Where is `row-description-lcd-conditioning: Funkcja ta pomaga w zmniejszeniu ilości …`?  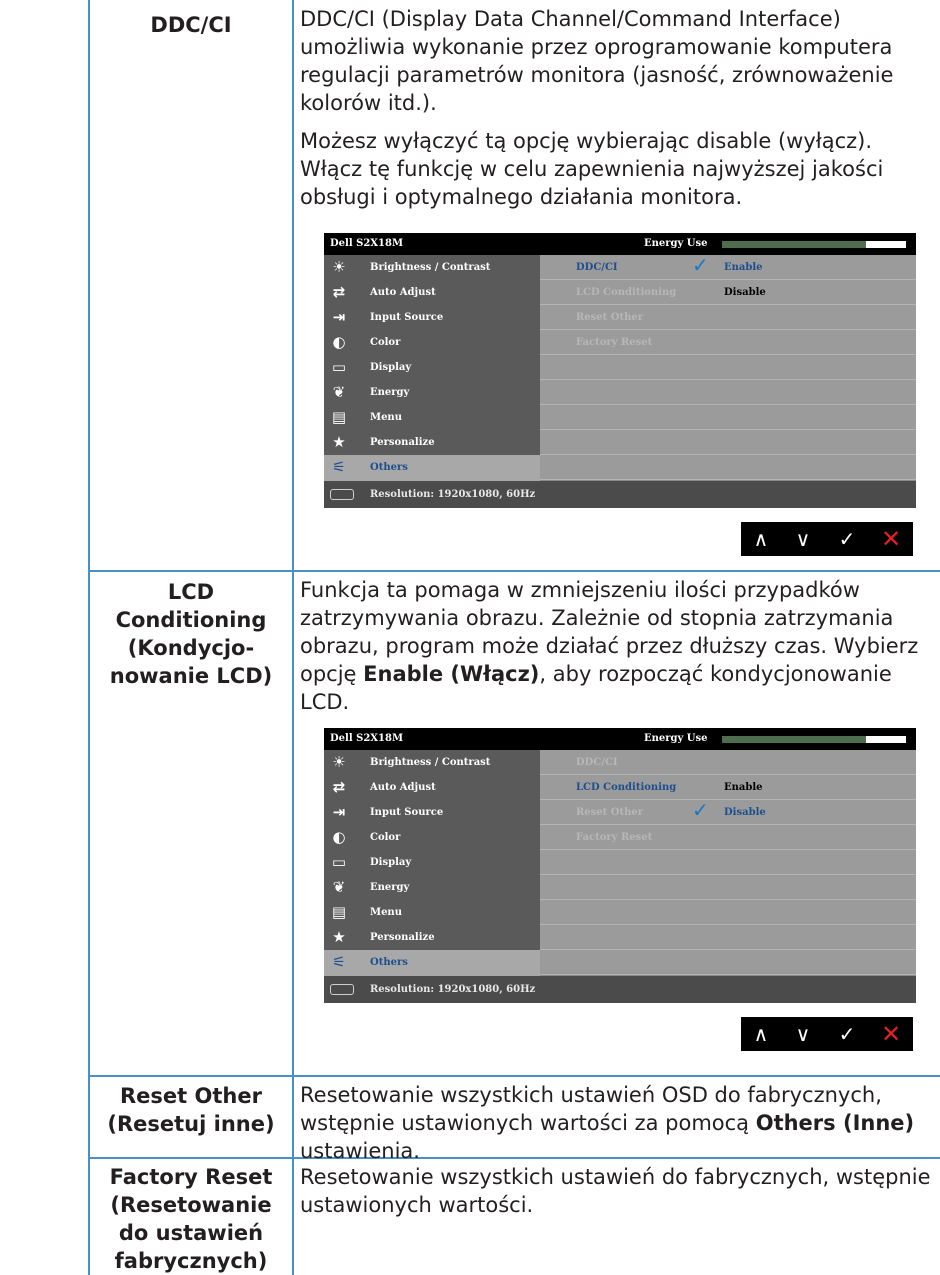
row-description-lcd-conditioning: Funkcja ta pomaga w zmniejszeniu ilości … is located at coordinates (616, 651).